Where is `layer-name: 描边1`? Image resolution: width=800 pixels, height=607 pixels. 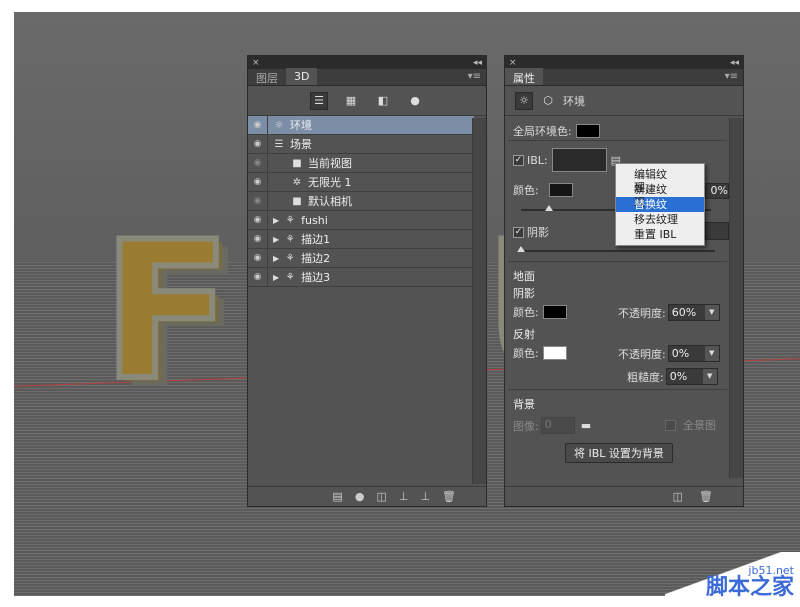
layer-name: 描边1 is located at coordinates (316, 239).